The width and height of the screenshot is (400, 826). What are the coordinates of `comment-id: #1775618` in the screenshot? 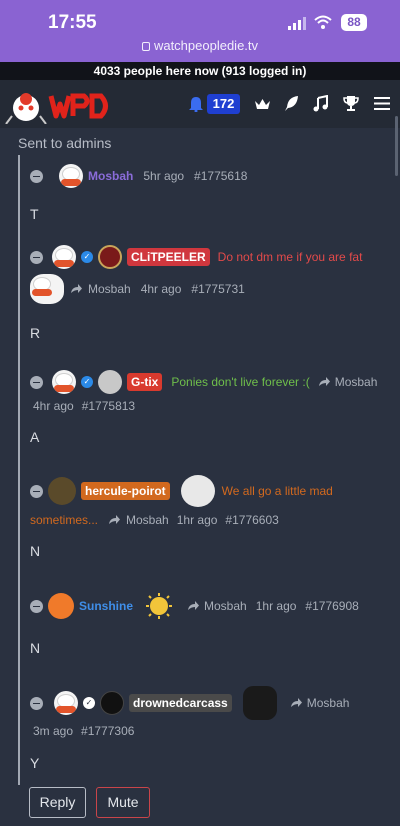 It's located at (220, 176).